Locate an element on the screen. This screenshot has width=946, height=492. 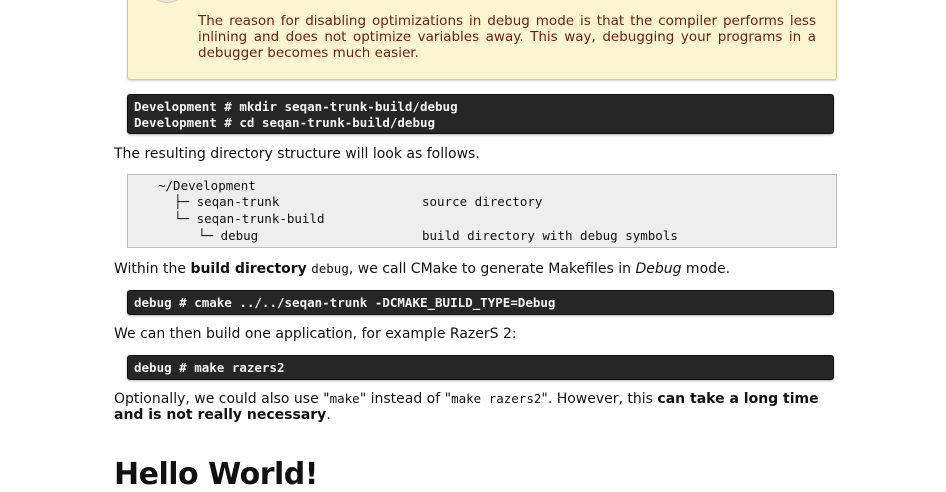
code-block-make: debug # make razers2 is located at coordinates (480, 367).